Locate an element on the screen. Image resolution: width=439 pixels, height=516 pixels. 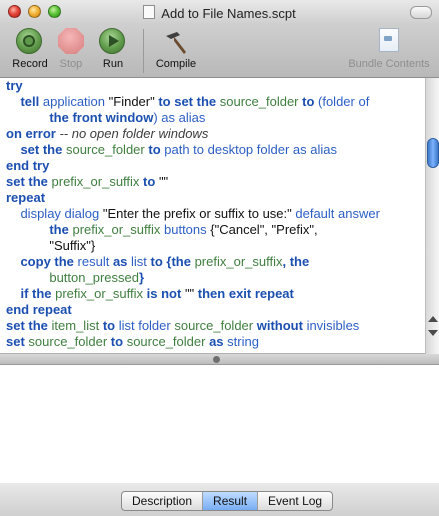
run-button: Run is located at coordinates (113, 49).